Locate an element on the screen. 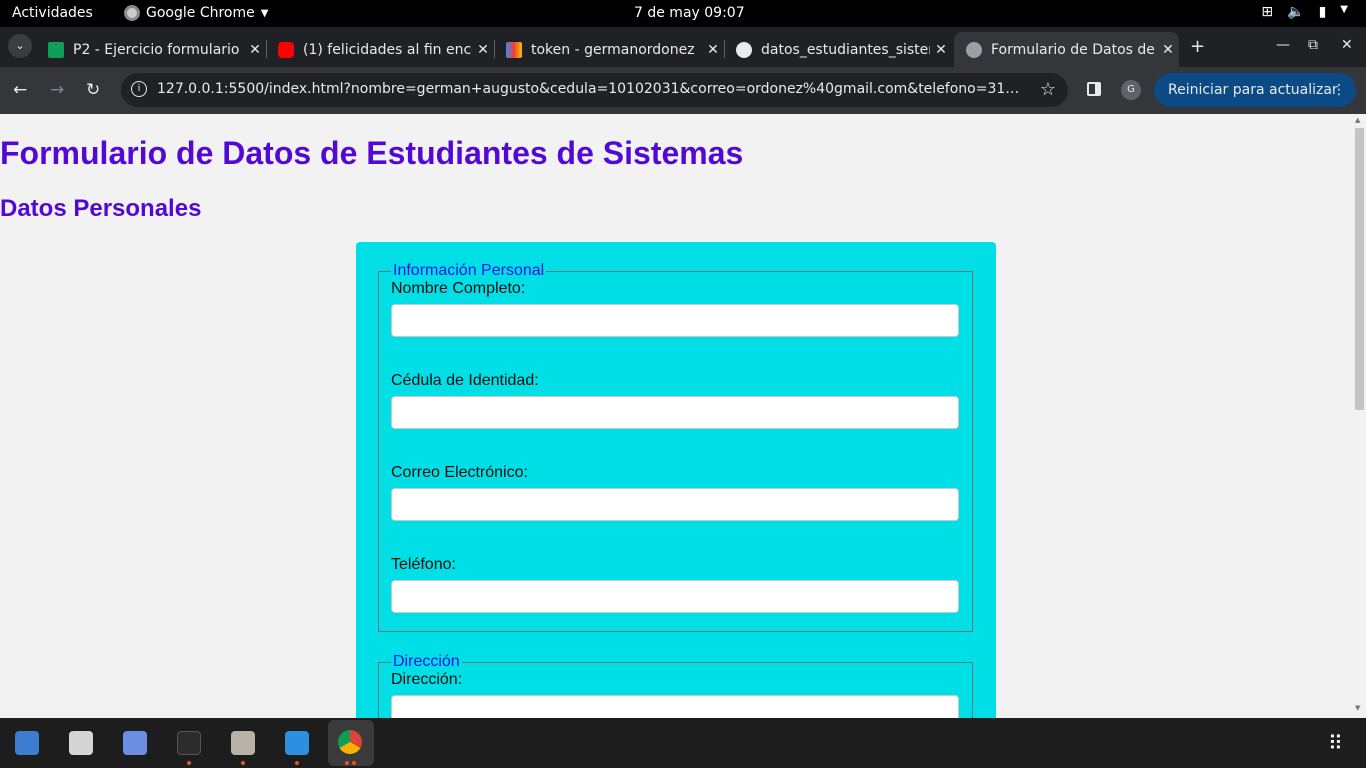 The width and height of the screenshot is (1366, 768). label-telefono: Teléfono: is located at coordinates (423, 564).